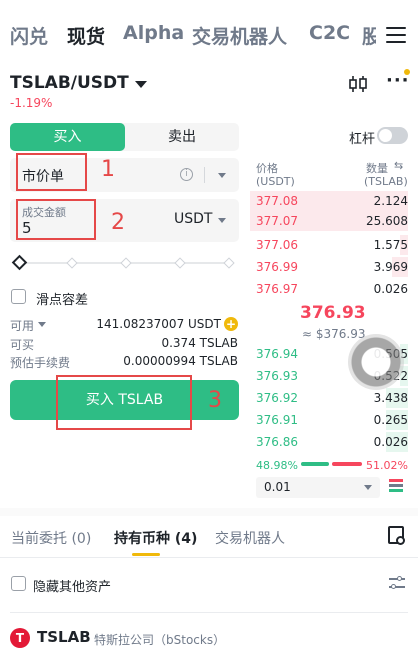  Describe the element at coordinates (390, 398) in the screenshot. I see `bid-qty: 3.438` at that location.